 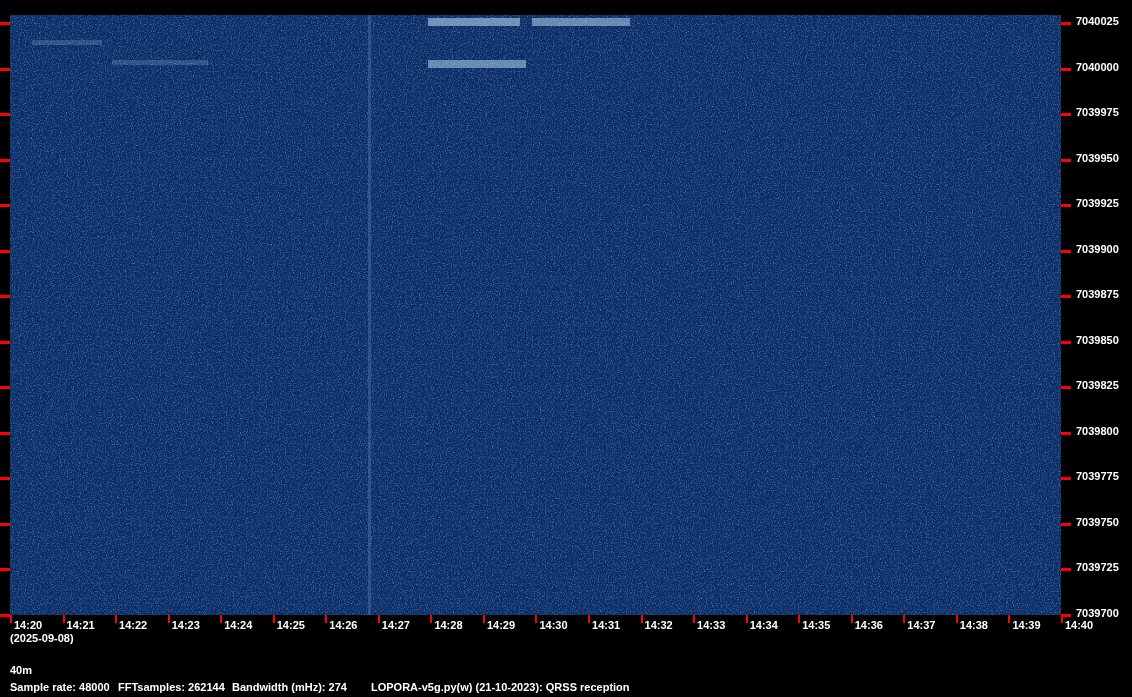 What do you see at coordinates (1097, 522) in the screenshot?
I see `frequency-label: 7039750` at bounding box center [1097, 522].